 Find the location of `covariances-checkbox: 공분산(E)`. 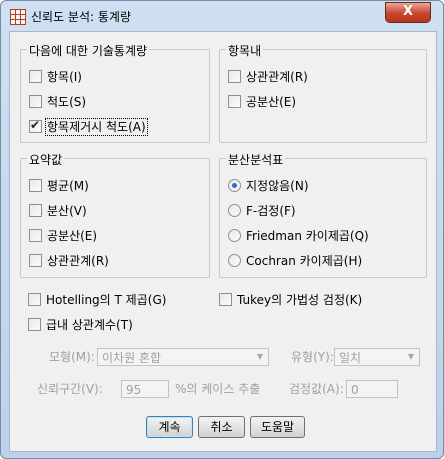

covariances-checkbox: 공분산(E) is located at coordinates (262, 102).